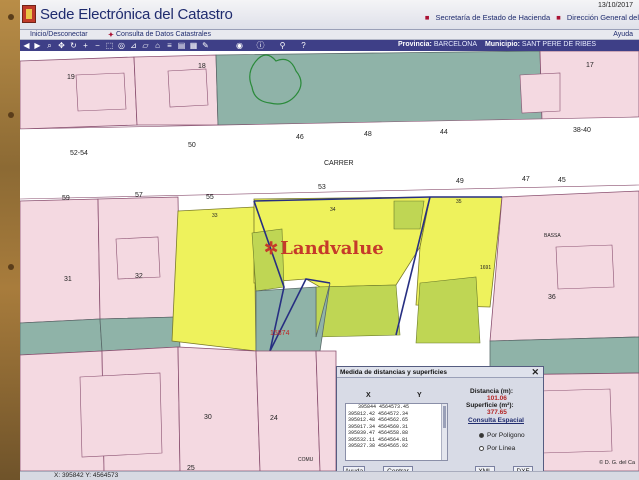  What do you see at coordinates (214, 279) in the screenshot?
I see `parcel-33-highlight` at bounding box center [214, 279].